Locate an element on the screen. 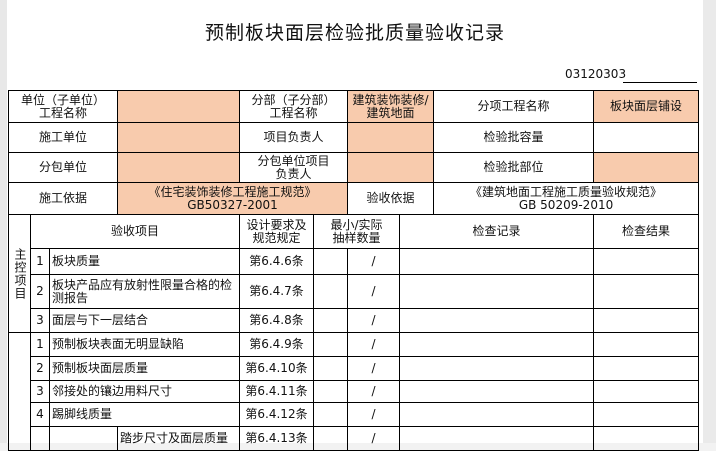  col-header-design: 设计要求及 规范规定 is located at coordinates (276, 231).